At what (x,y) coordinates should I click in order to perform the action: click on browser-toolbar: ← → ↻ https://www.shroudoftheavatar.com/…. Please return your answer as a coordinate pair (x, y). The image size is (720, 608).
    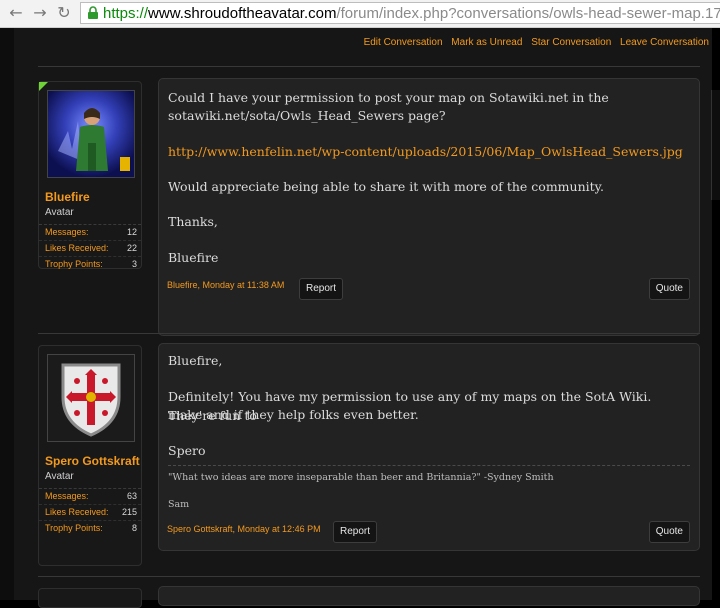
    Looking at the image, I should click on (360, 14).